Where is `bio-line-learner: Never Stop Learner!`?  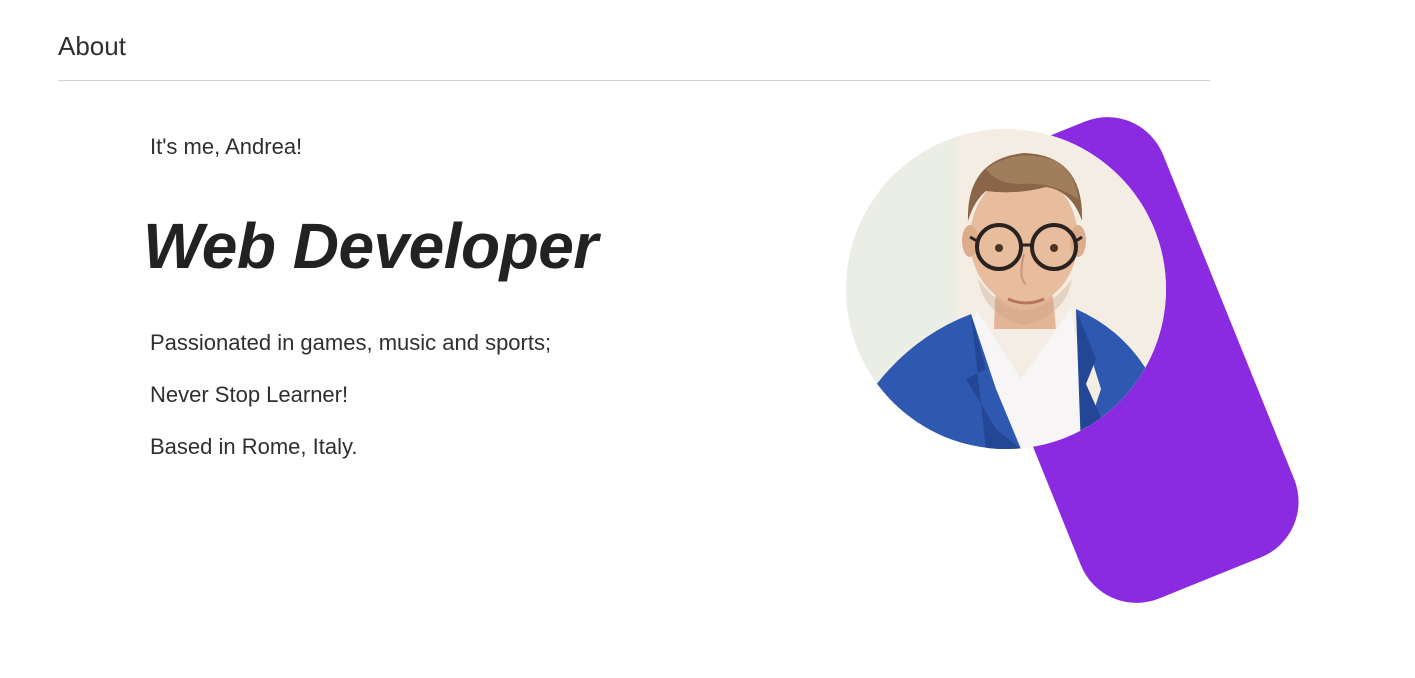 bio-line-learner: Never Stop Learner! is located at coordinates (249, 394).